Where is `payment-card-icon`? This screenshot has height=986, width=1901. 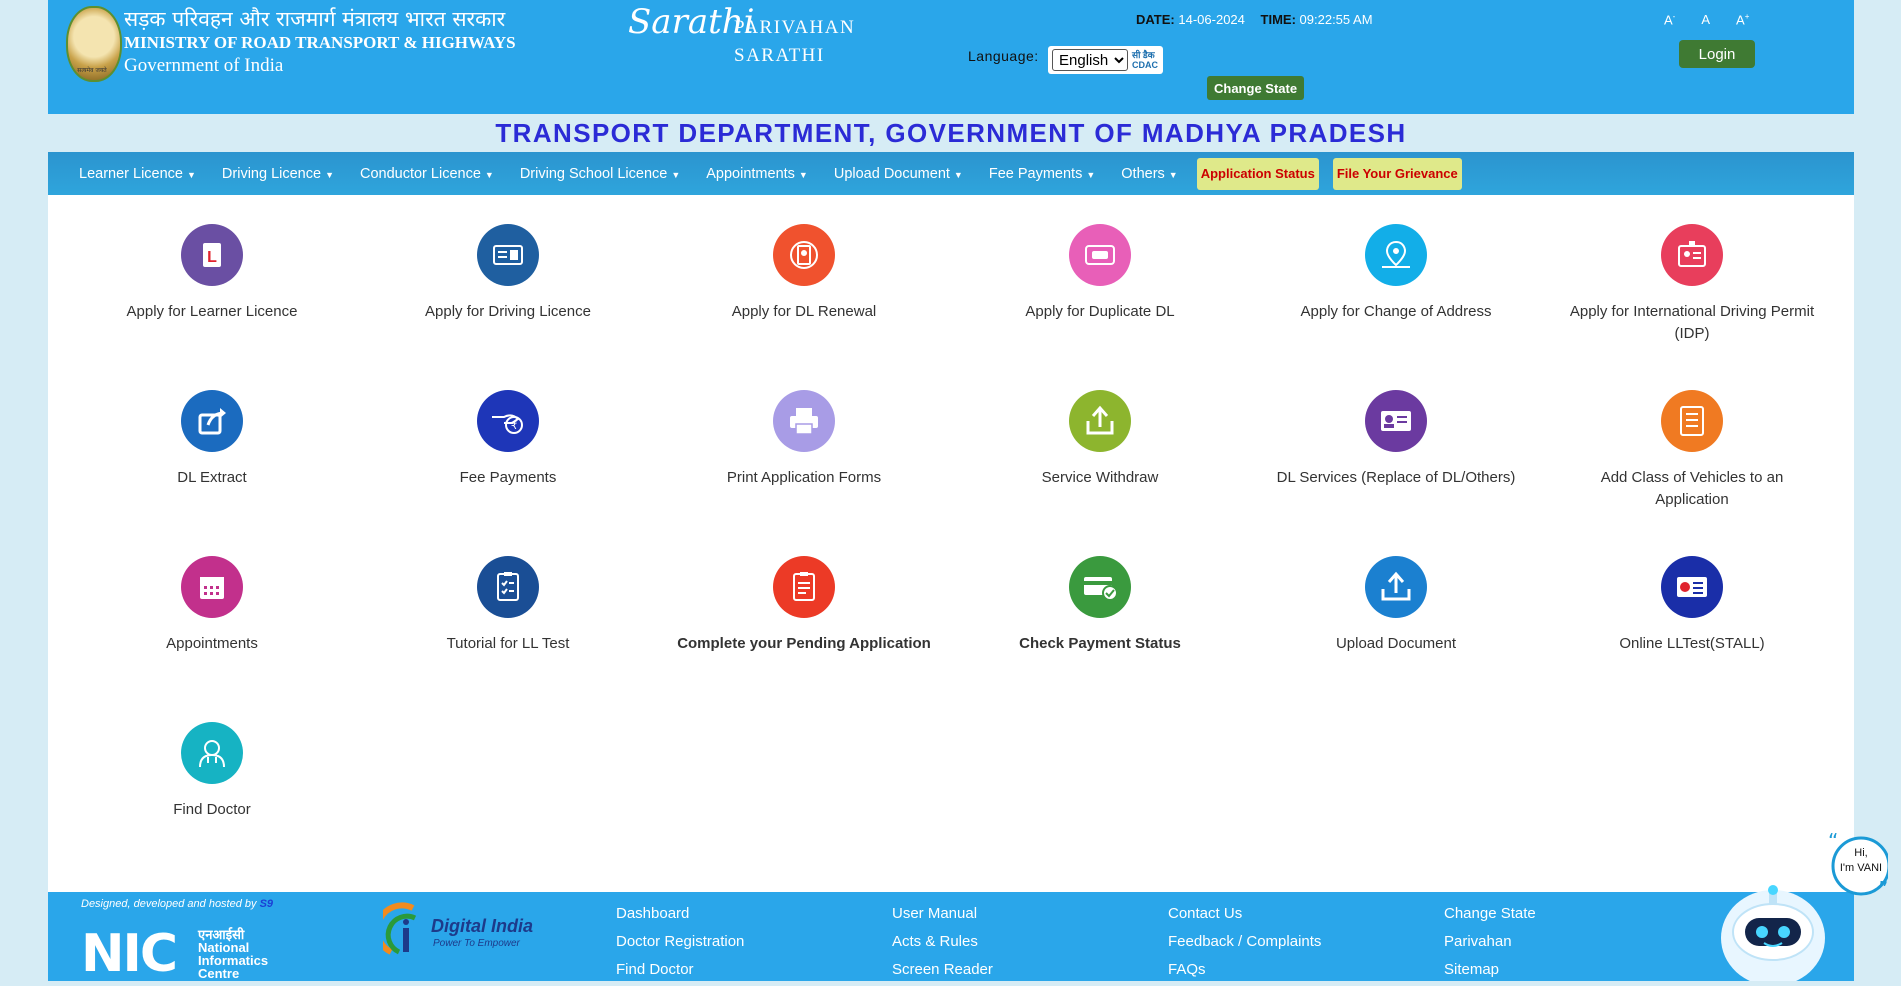 payment-card-icon is located at coordinates (1100, 587).